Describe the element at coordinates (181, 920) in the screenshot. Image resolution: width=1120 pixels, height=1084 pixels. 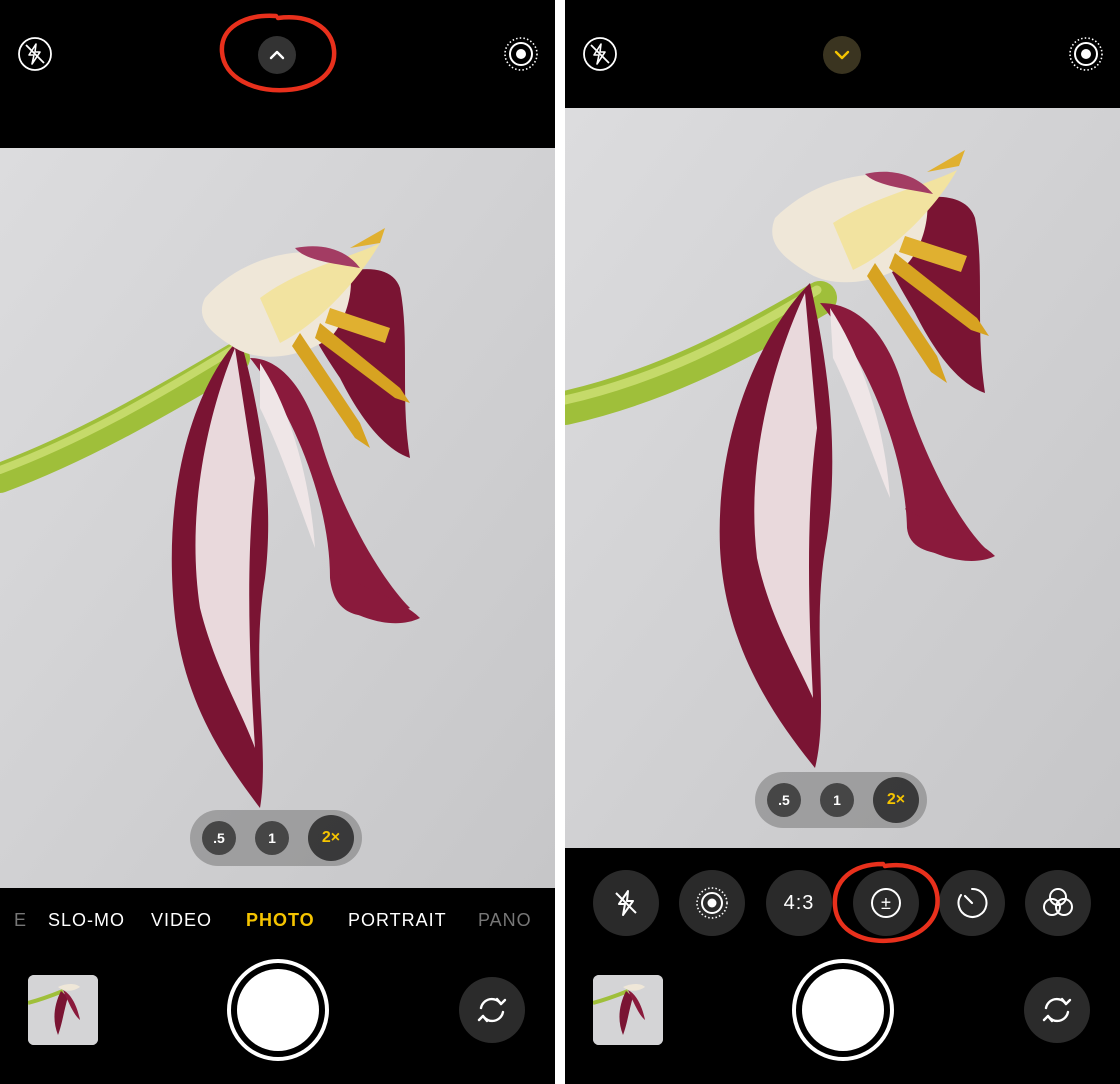
I see `mode-video: VIDEO` at that location.